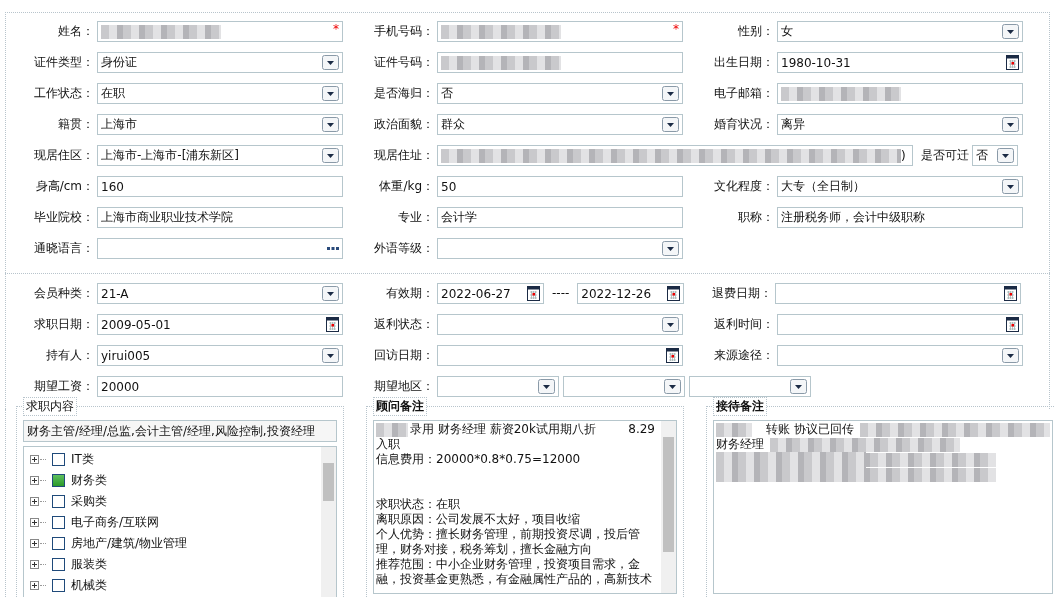 The height and width of the screenshot is (597, 1055). I want to click on form-label: 返利状态：, so click(403, 324).